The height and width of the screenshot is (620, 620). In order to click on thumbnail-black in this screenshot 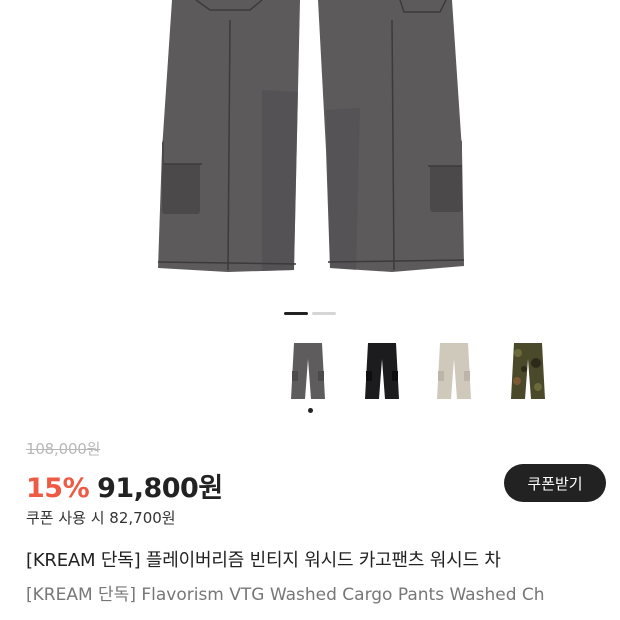, I will do `click(382, 371)`.